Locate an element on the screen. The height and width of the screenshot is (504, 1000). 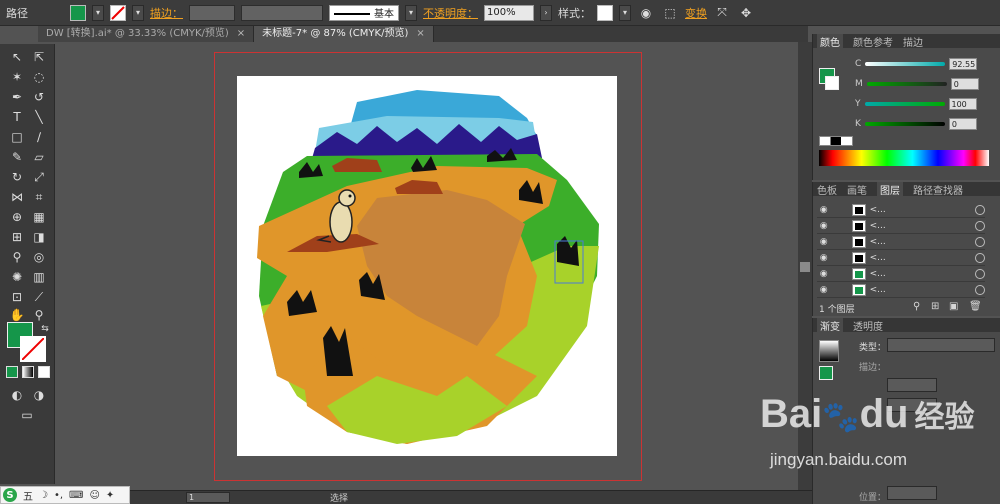
tab-dw: DW [转换].ai* @ 33.33% (CMYK/预览) × is located at coordinates (146, 34).